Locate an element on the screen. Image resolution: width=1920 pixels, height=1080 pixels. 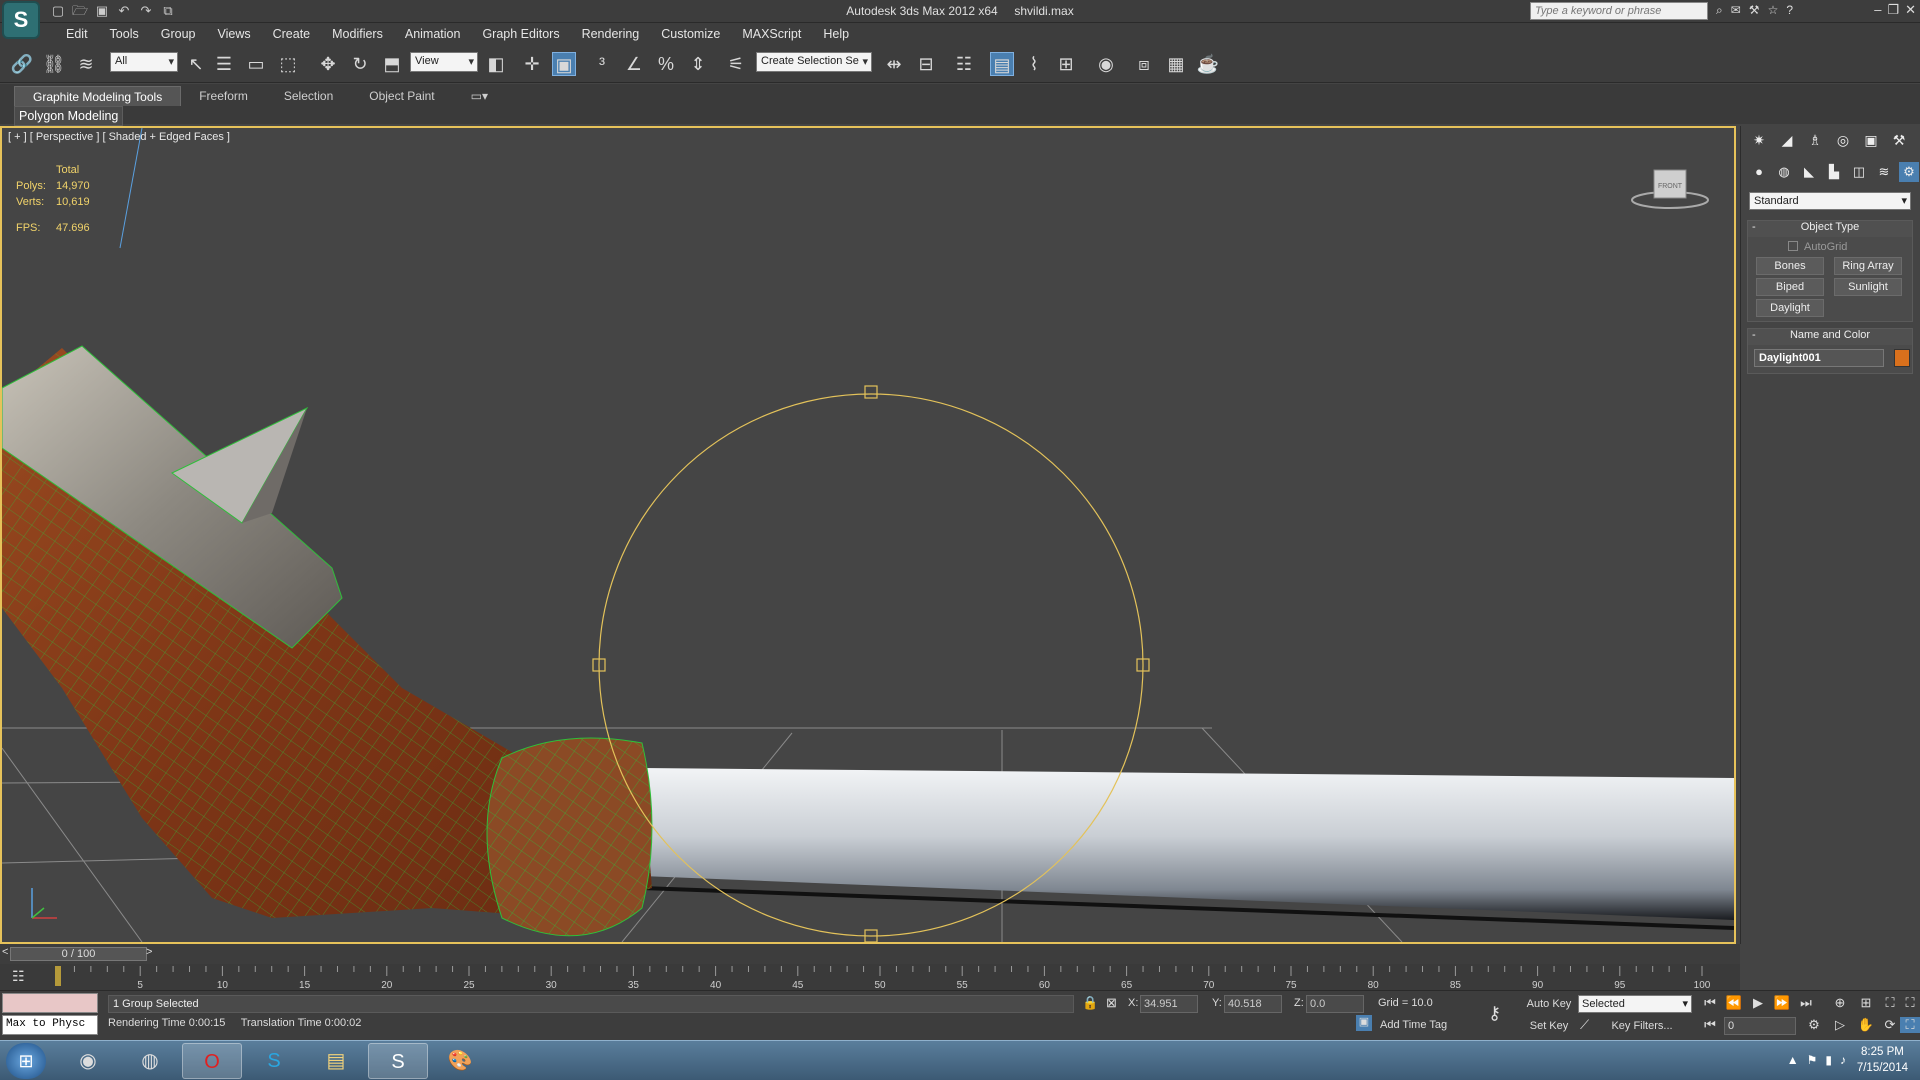
help-icon: ? is located at coordinates (1789, 10).